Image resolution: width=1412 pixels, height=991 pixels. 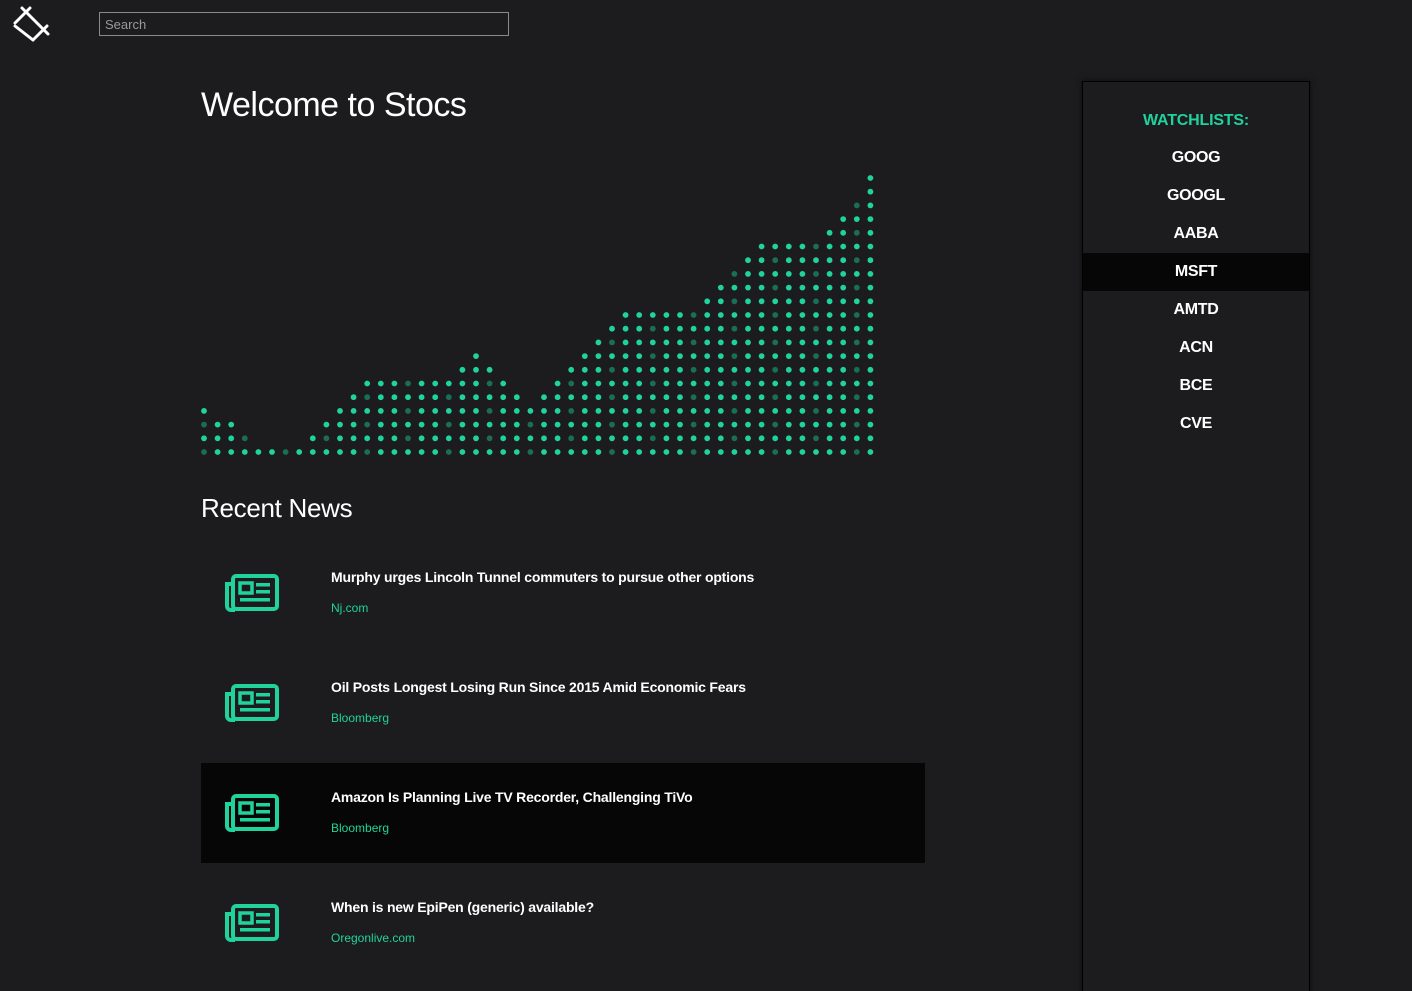 I want to click on watchlist-item-bce: BCE, so click(x=1196, y=386).